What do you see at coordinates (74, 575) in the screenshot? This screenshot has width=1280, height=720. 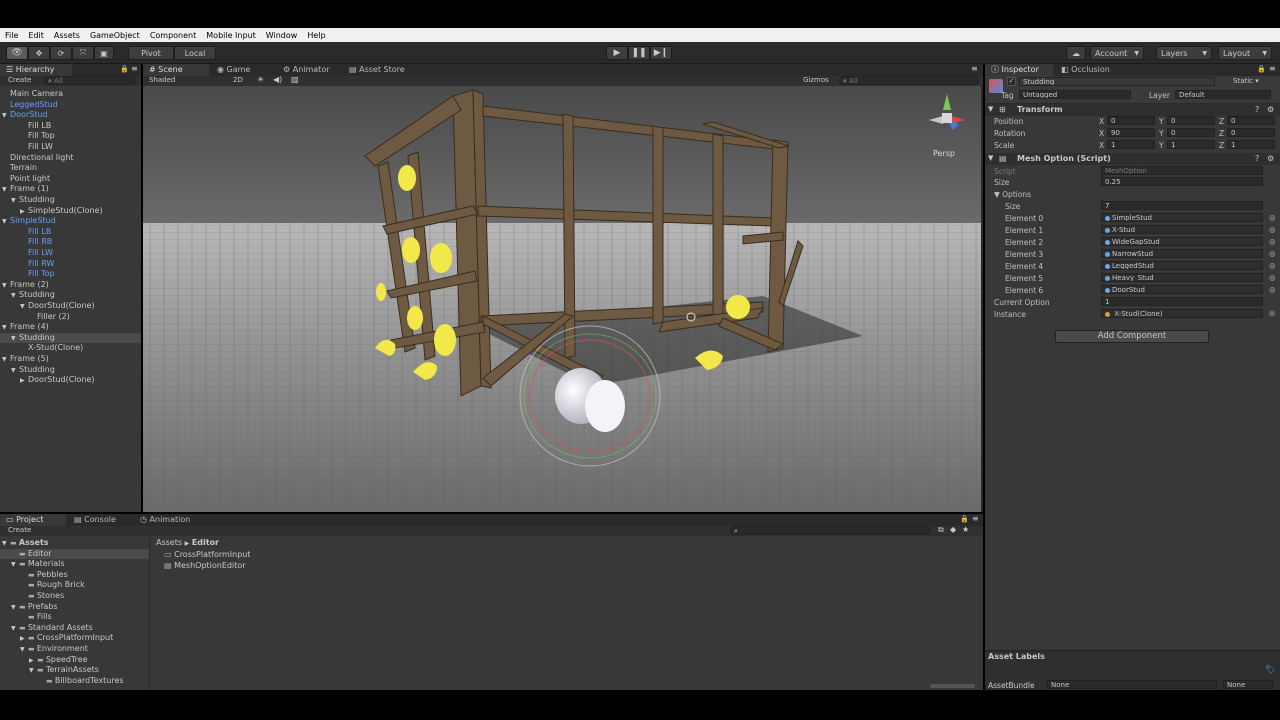 I see `project-tree-item: ▬ Pebbles` at bounding box center [74, 575].